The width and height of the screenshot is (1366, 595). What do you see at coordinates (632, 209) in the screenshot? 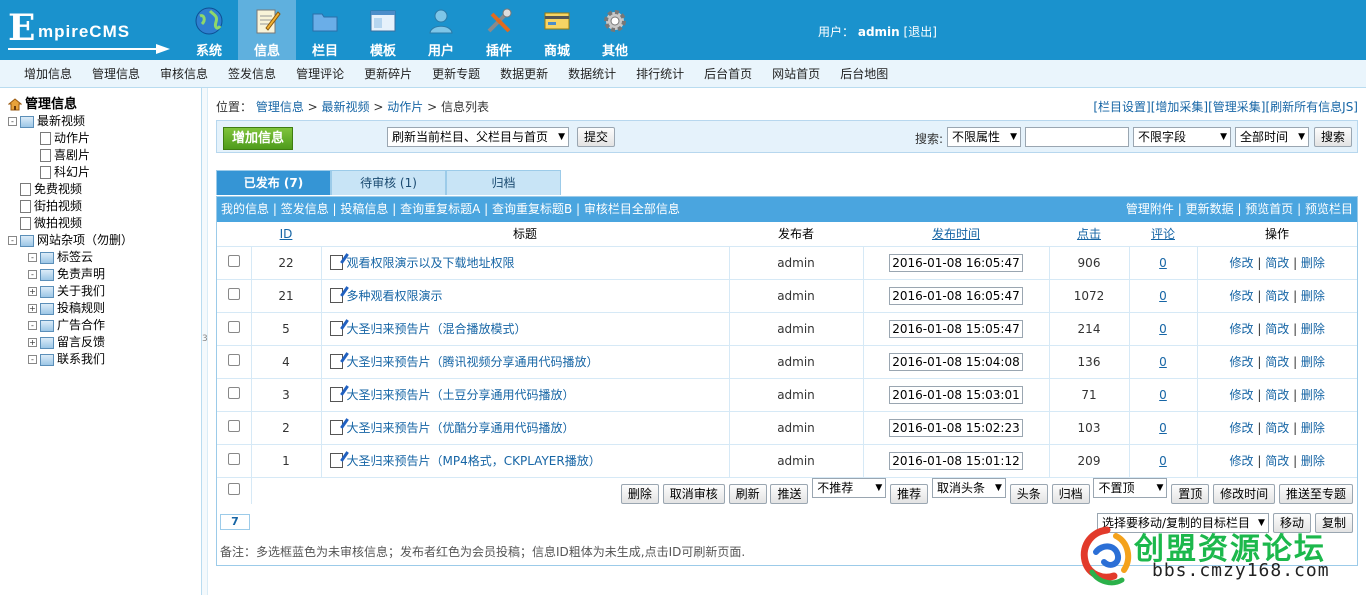
I see `panel_links_left-link-5: 审核栏目全部信息` at bounding box center [632, 209].